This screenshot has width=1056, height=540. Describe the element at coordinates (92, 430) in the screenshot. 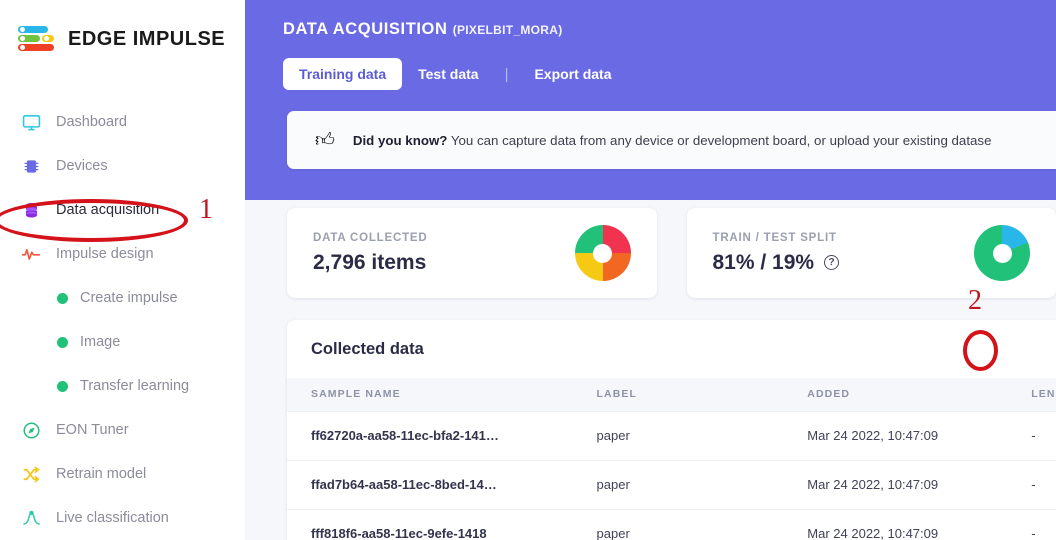

I see `sidebar-item-label: EON Tuner` at that location.